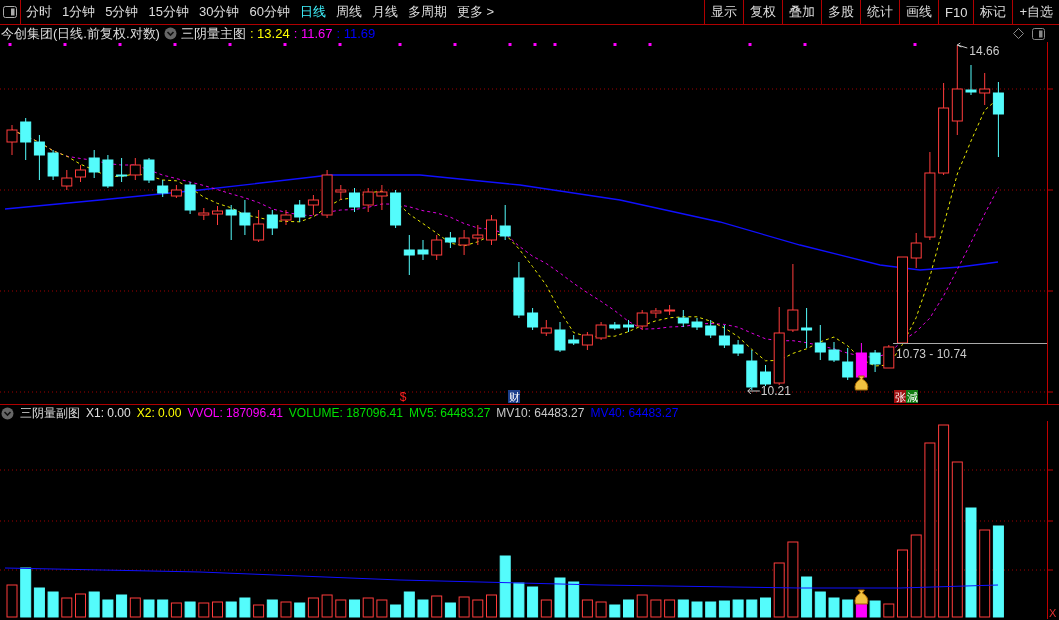 Image resolution: width=1059 pixels, height=620 pixels. What do you see at coordinates (634, 413) in the screenshot?
I see `indicator-value: MV40: 64483.27` at bounding box center [634, 413].